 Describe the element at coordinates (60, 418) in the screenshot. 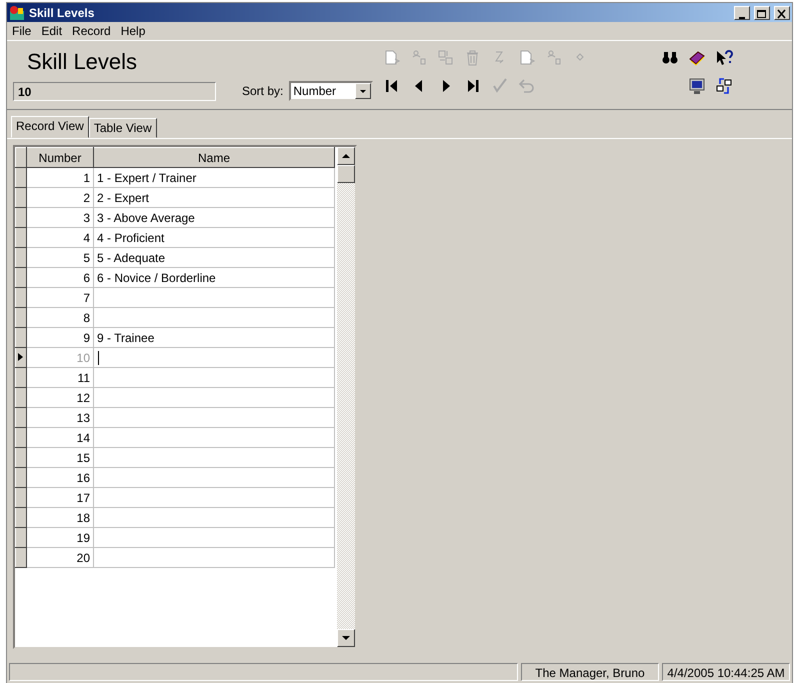

I see `table-cell: 13` at that location.